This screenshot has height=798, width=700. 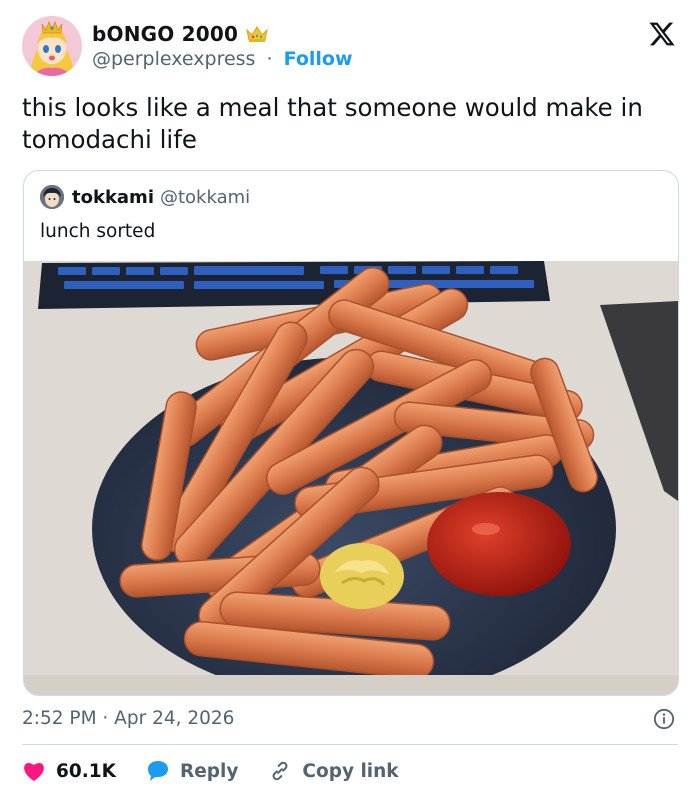 I want to click on crown-icon, so click(x=257, y=34).